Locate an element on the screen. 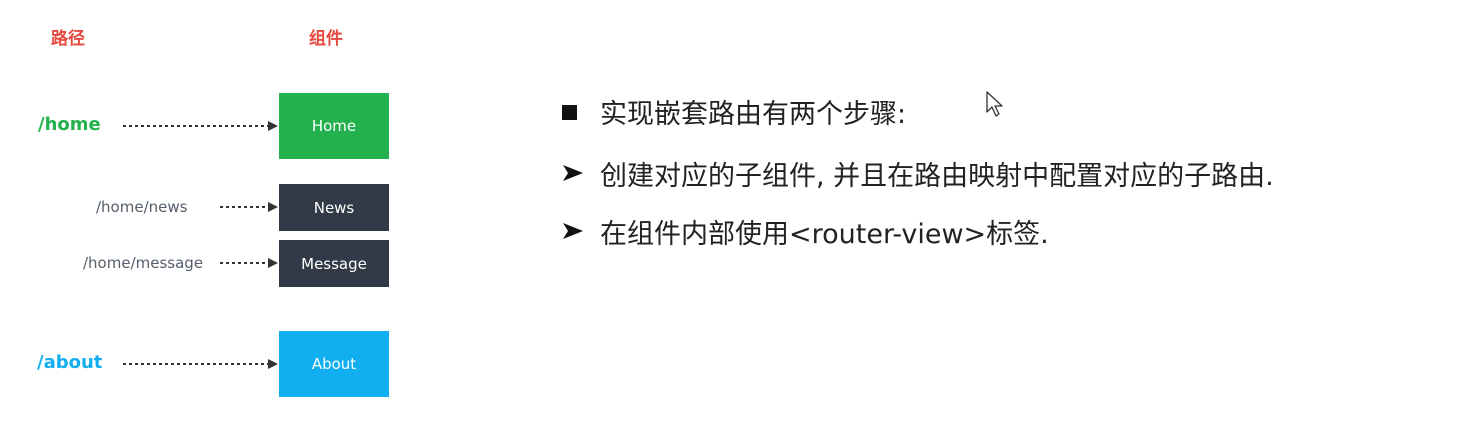 The image size is (1464, 421). square-bullet-icon is located at coordinates (569, 112).